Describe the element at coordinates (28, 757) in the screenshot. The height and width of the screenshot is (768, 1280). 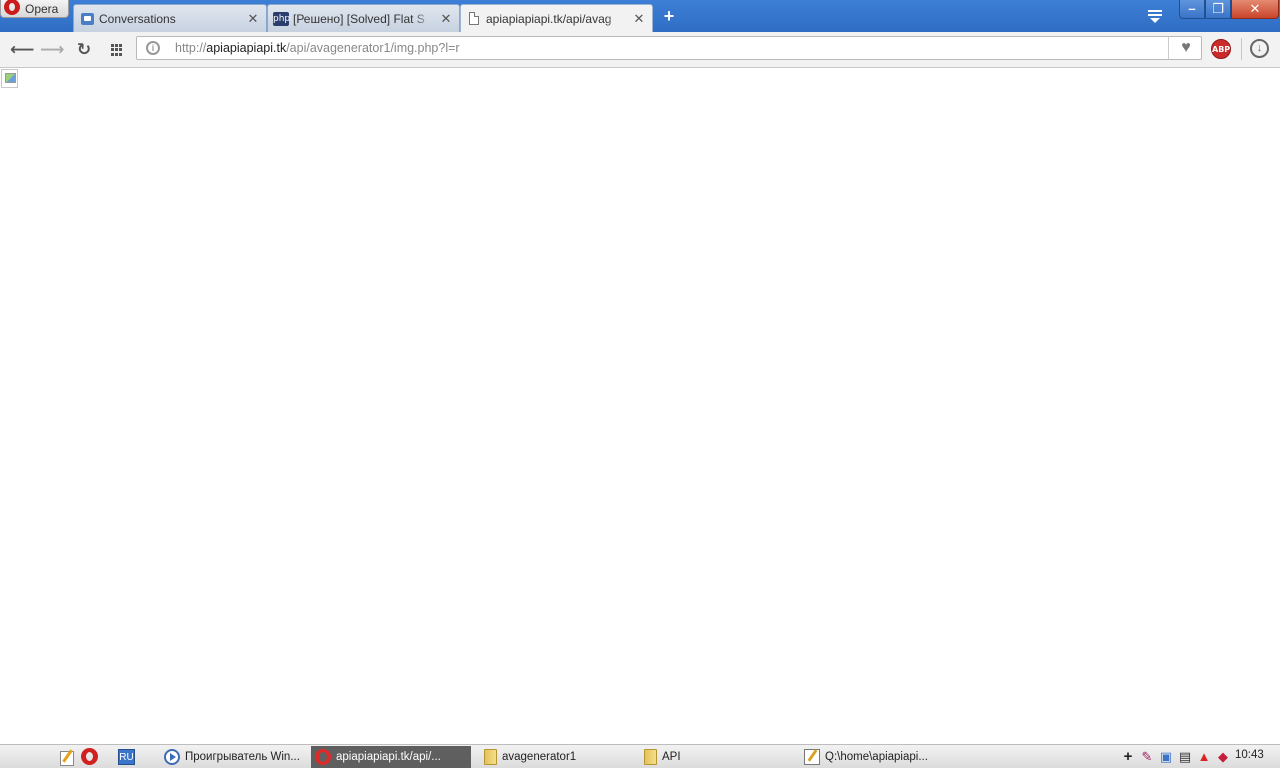
I see `start-menu-apple-icon` at that location.